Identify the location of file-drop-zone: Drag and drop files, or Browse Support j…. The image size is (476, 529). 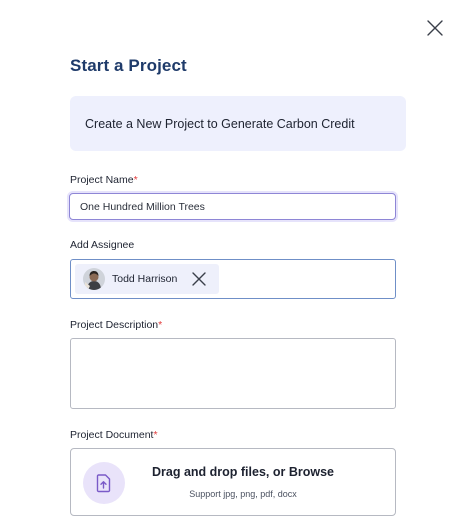
(233, 482).